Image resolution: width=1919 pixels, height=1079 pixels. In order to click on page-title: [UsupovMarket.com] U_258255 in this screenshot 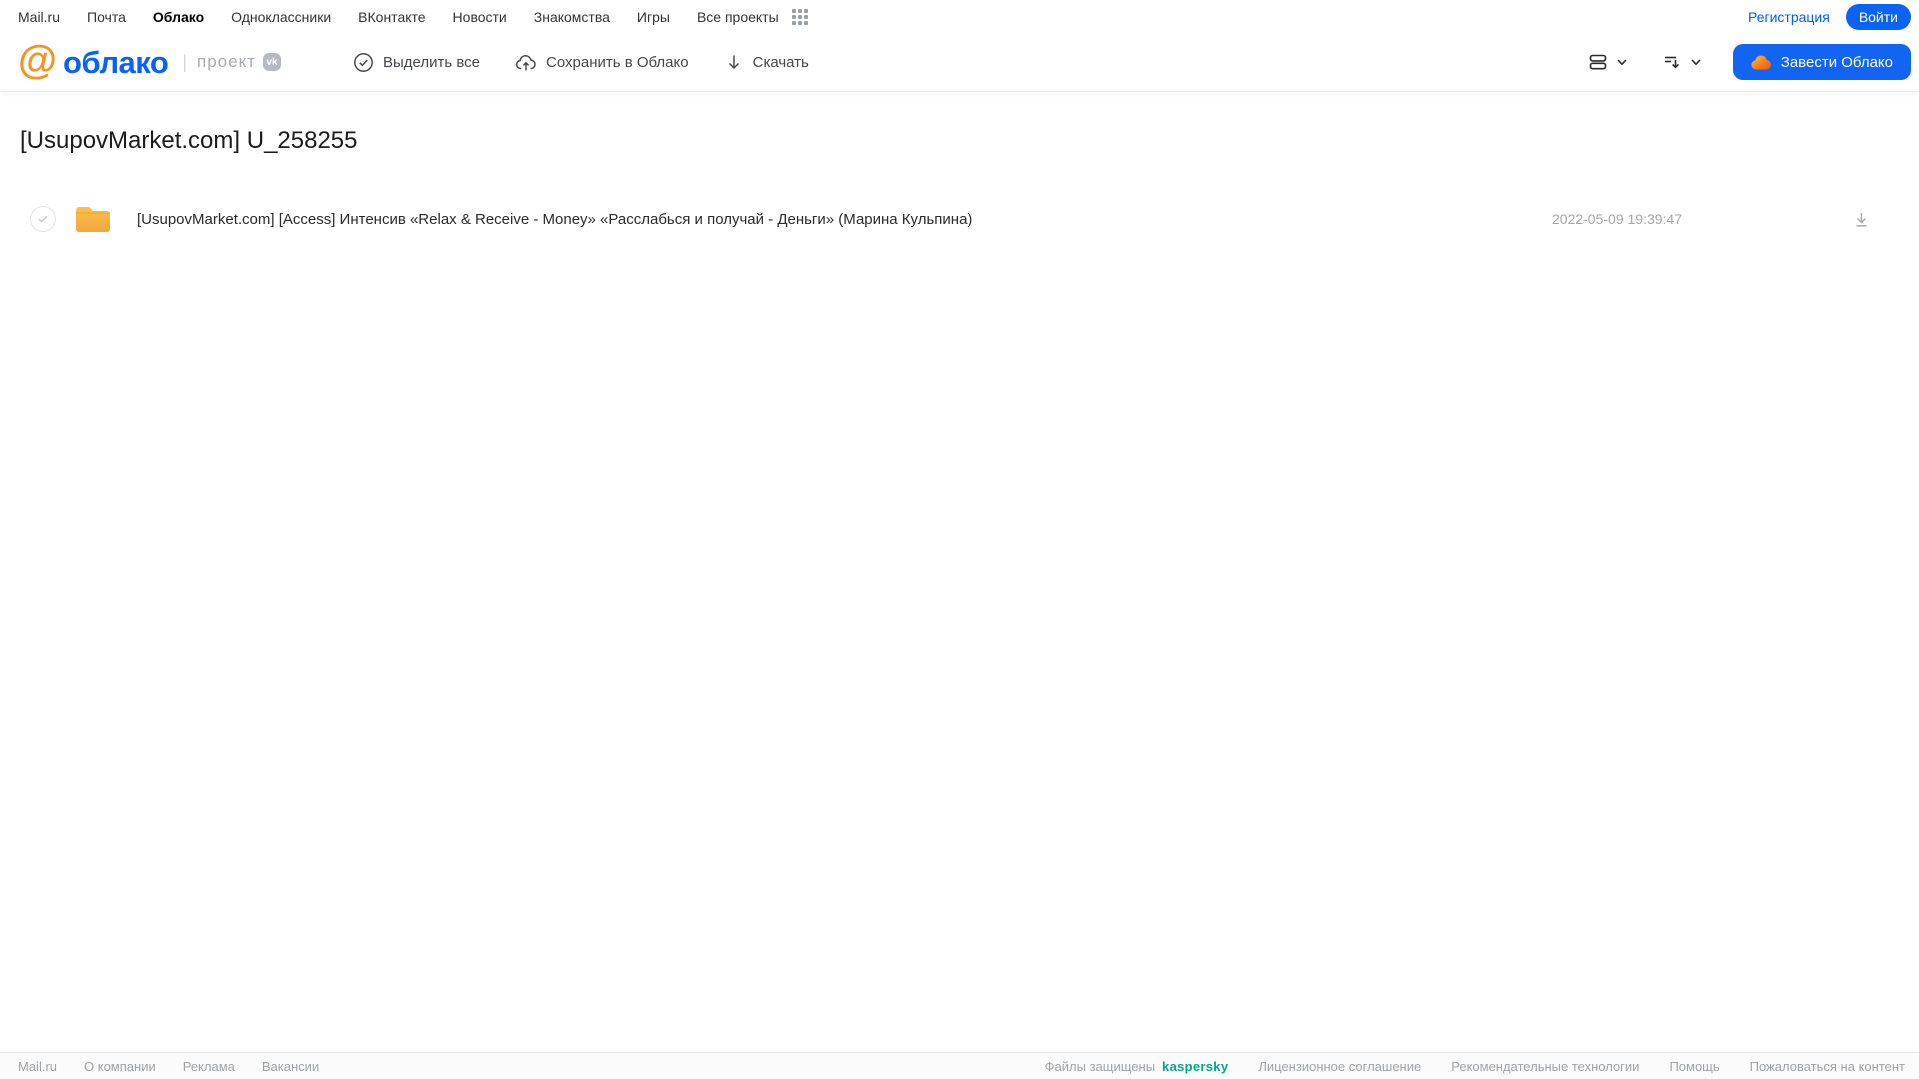, I will do `click(189, 140)`.